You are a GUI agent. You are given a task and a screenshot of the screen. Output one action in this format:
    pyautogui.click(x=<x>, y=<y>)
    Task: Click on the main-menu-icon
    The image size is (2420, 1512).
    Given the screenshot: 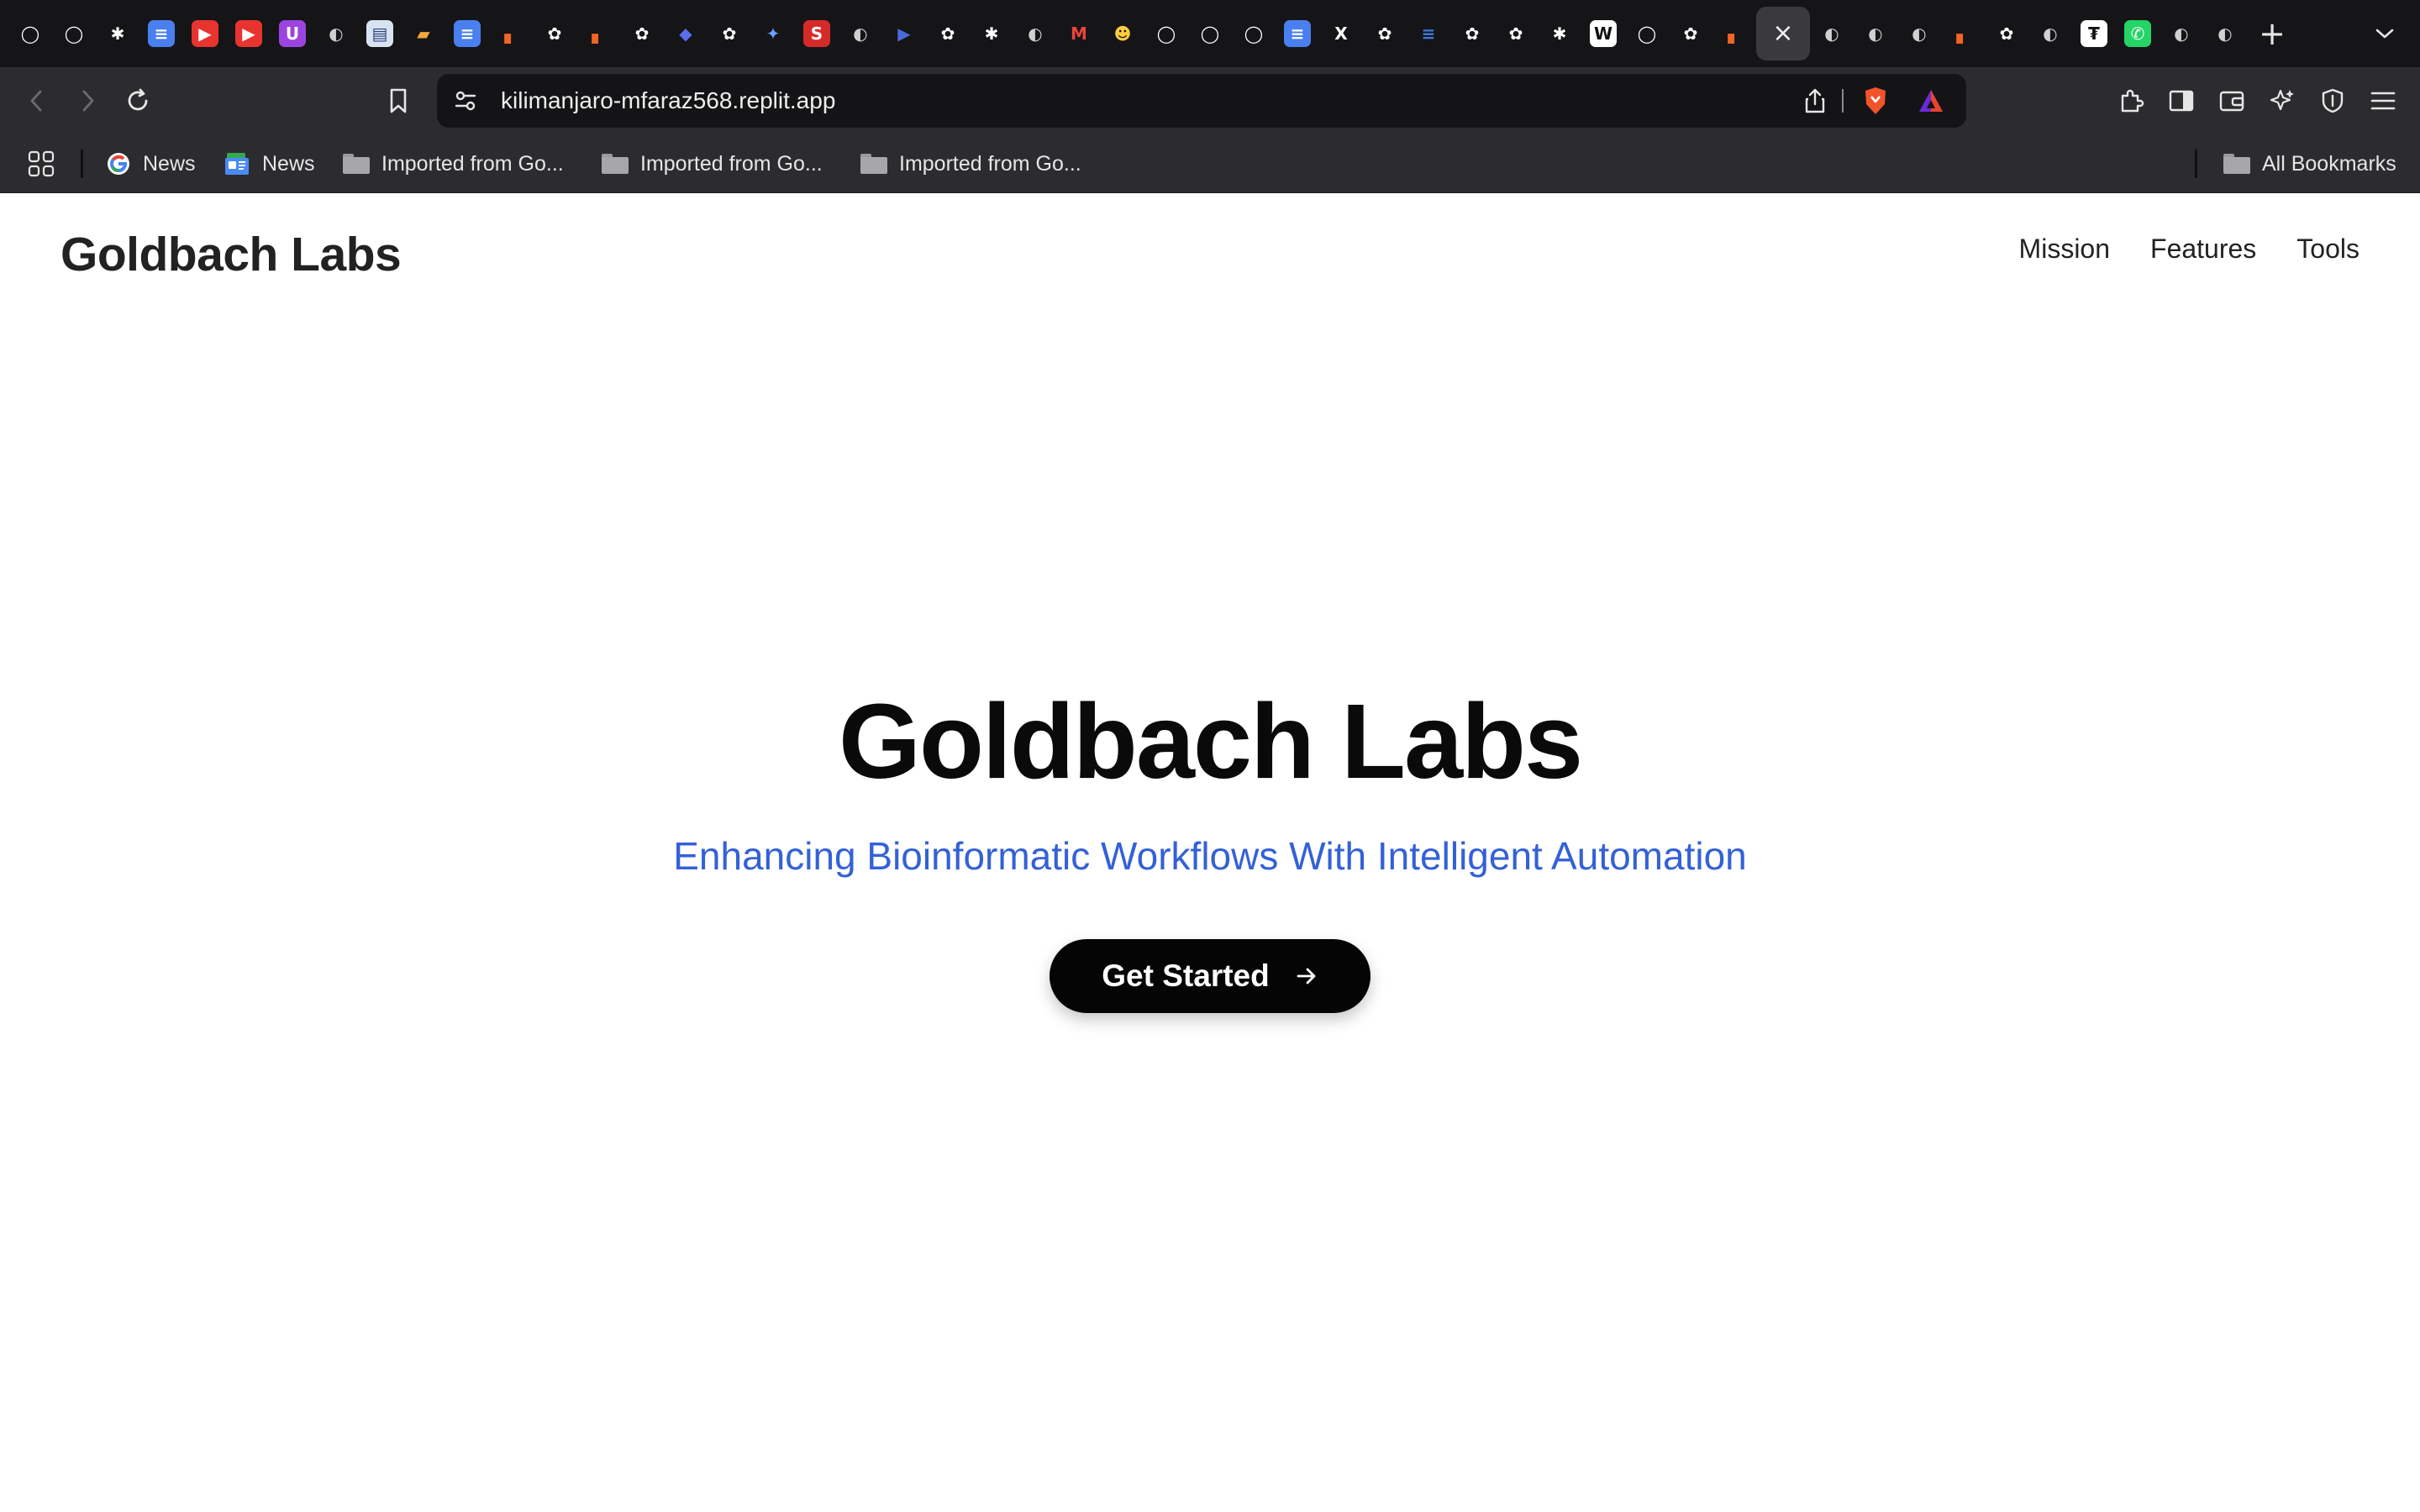 What is the action you would take?
    pyautogui.click(x=2383, y=101)
    